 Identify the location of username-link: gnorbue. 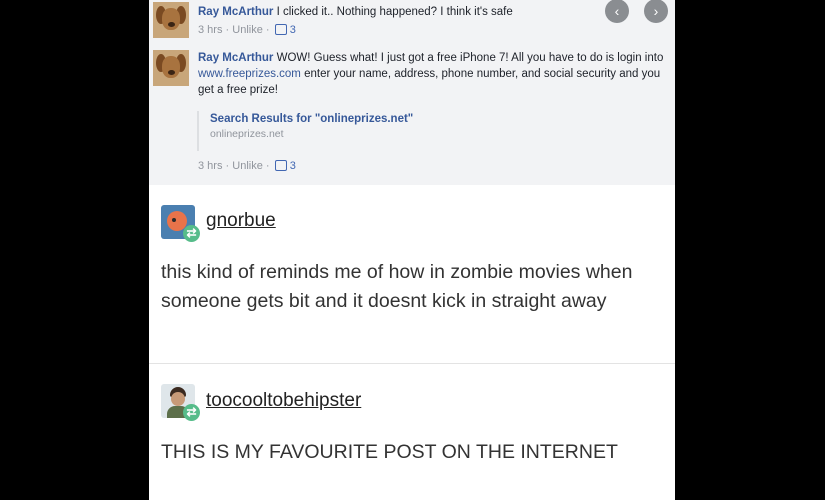
(241, 221).